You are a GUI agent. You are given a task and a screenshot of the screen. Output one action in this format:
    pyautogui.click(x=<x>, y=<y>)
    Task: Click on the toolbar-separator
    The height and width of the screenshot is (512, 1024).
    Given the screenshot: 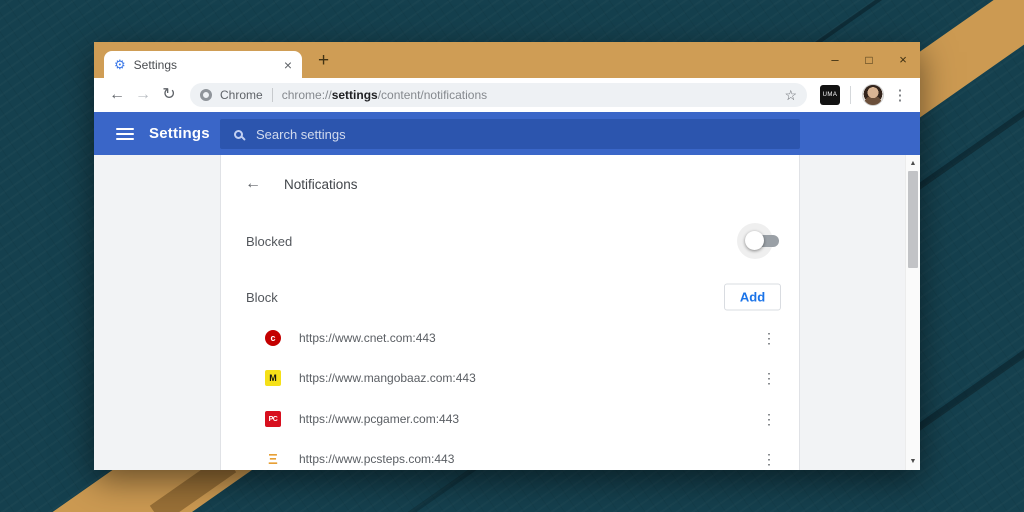 What is the action you would take?
    pyautogui.click(x=850, y=95)
    